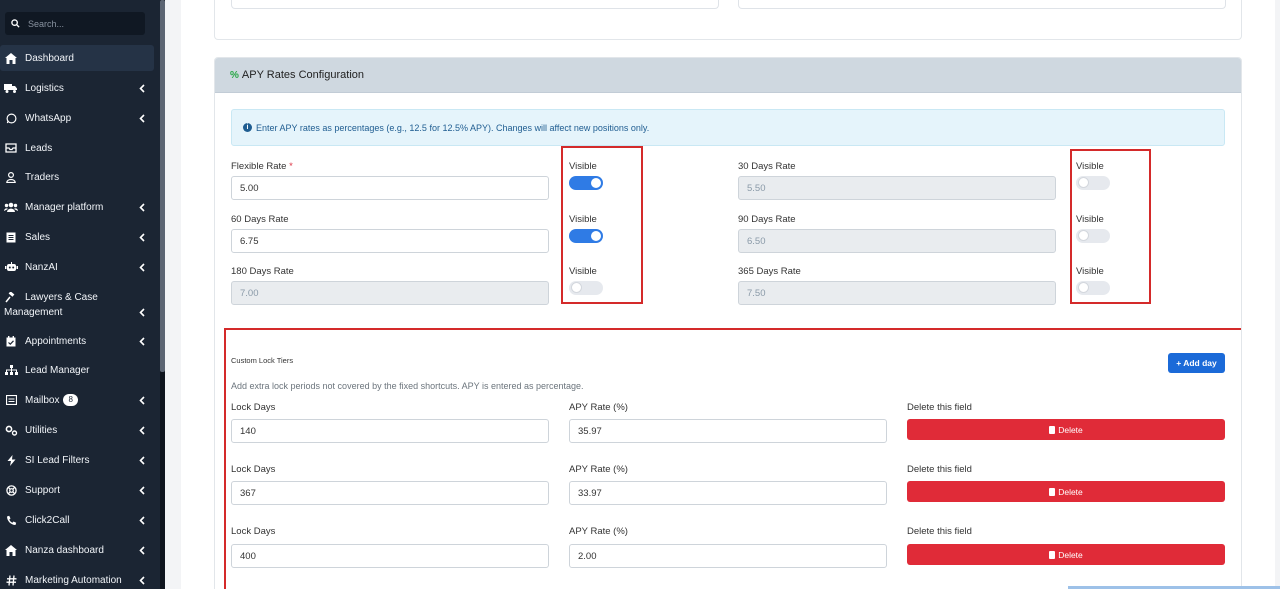 The height and width of the screenshot is (589, 1280). I want to click on add-day-button: + Add day, so click(1196, 363).